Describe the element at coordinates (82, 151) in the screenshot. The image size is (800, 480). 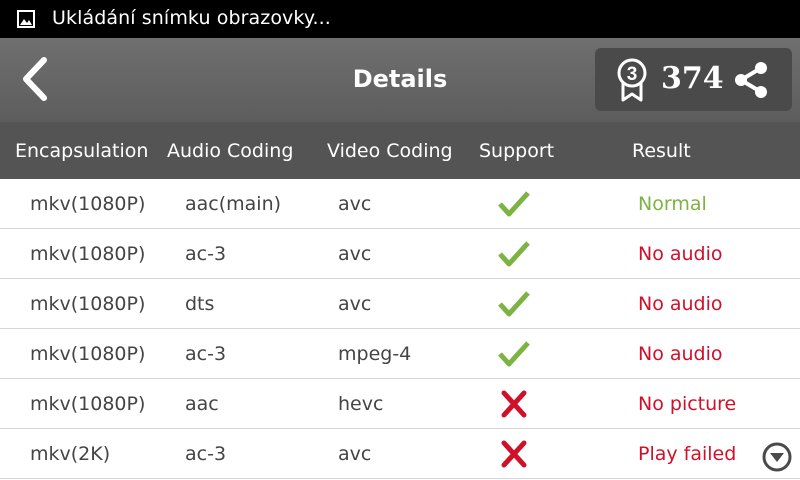
I see `column-header-encapsulation: Encapsulation` at that location.